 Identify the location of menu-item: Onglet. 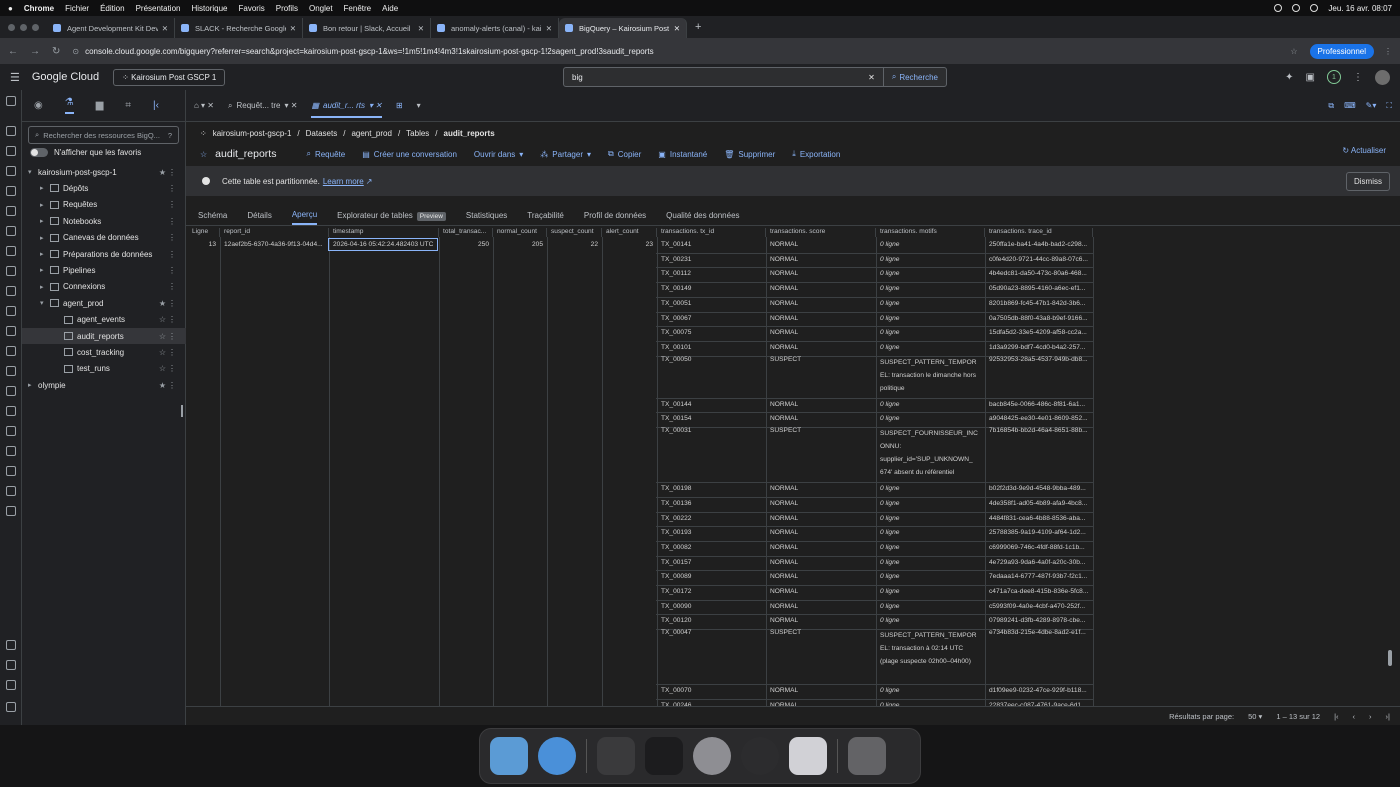
(321, 8).